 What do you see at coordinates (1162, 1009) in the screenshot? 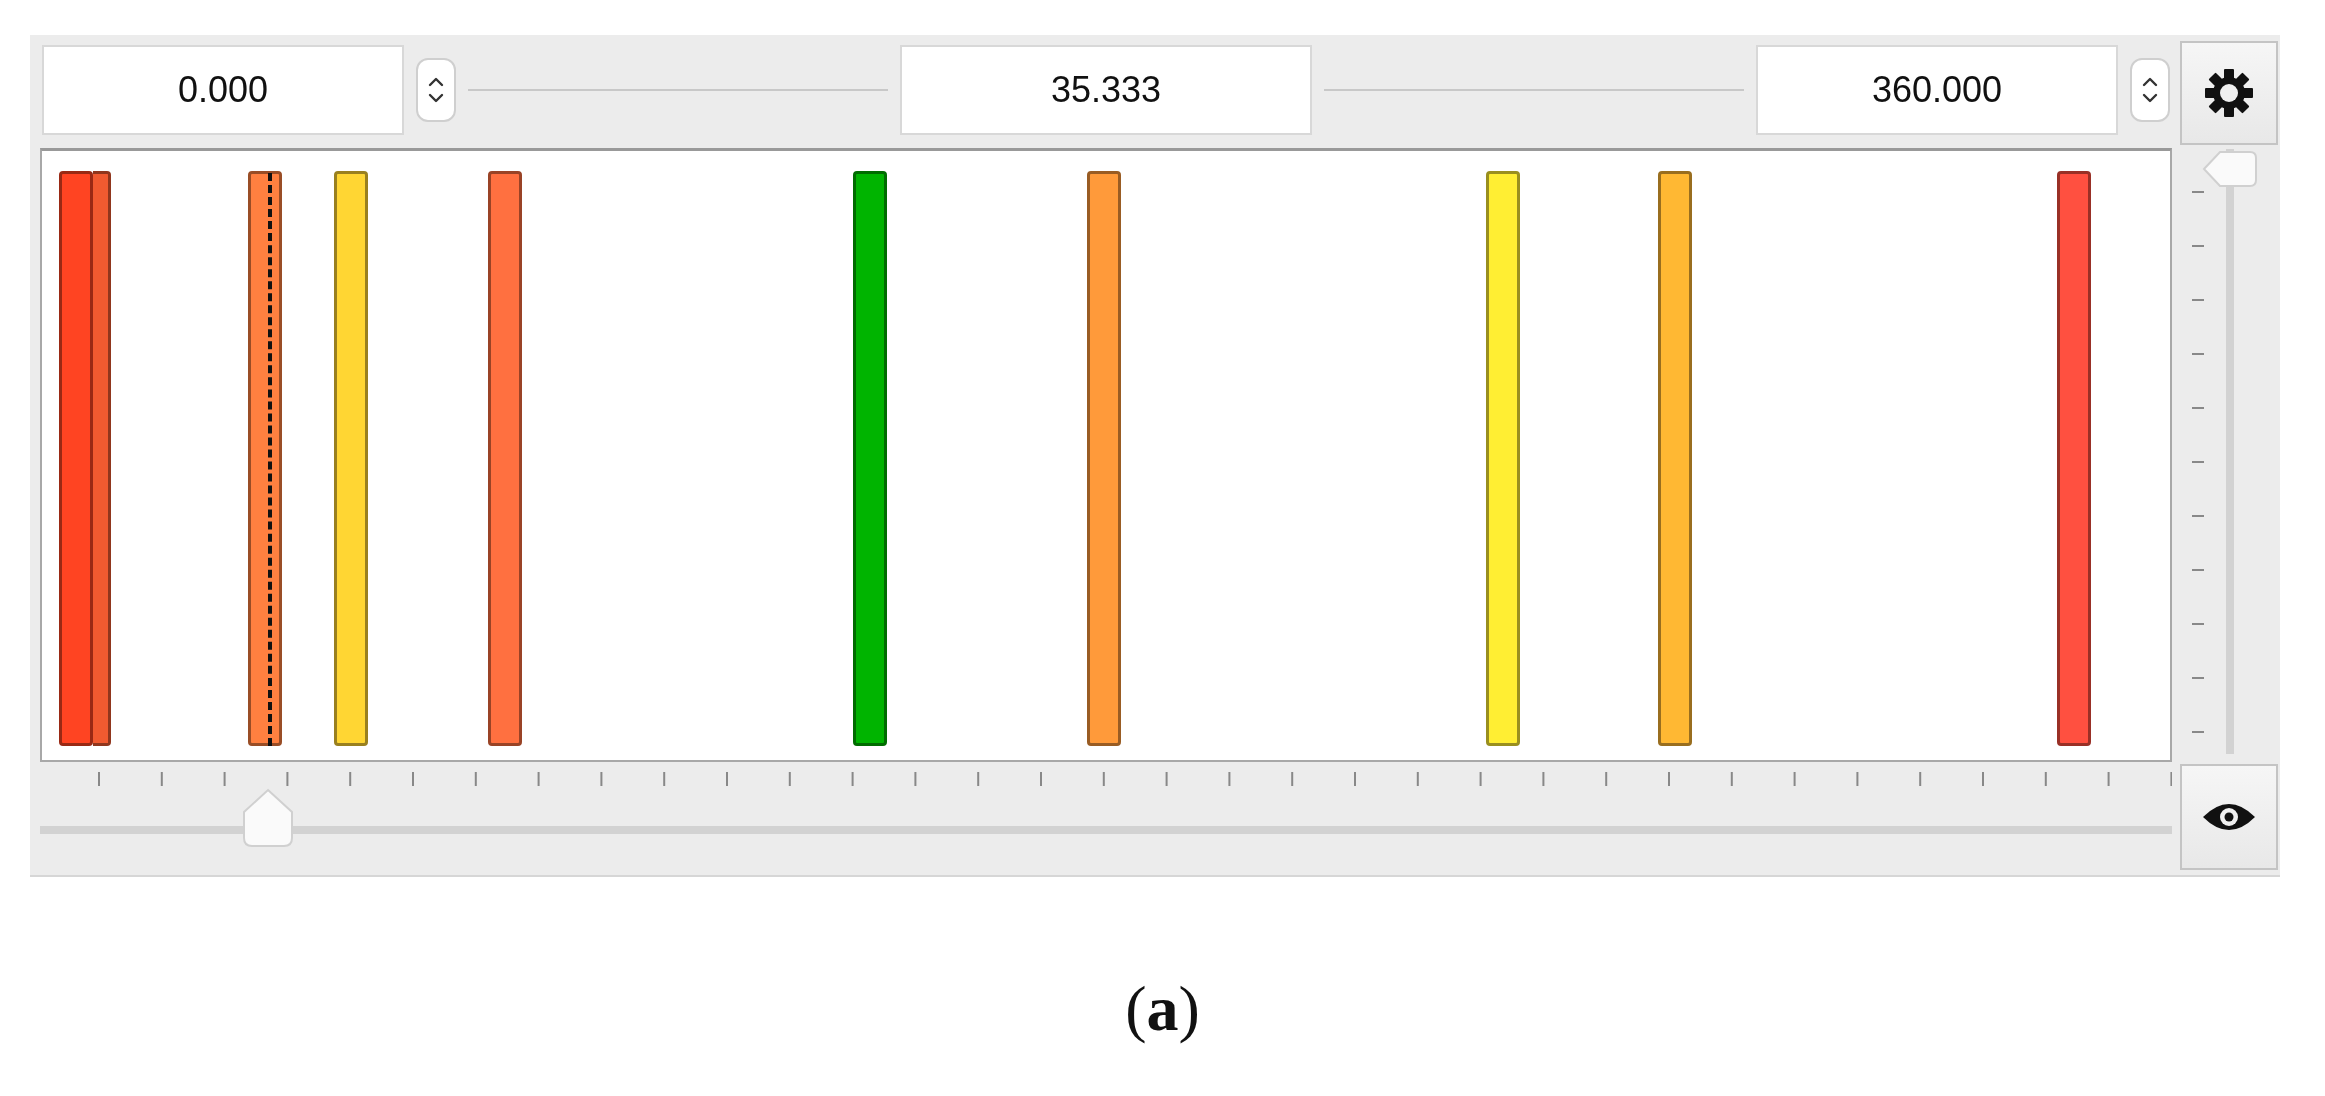
I see `figure-caption: (a)` at bounding box center [1162, 1009].